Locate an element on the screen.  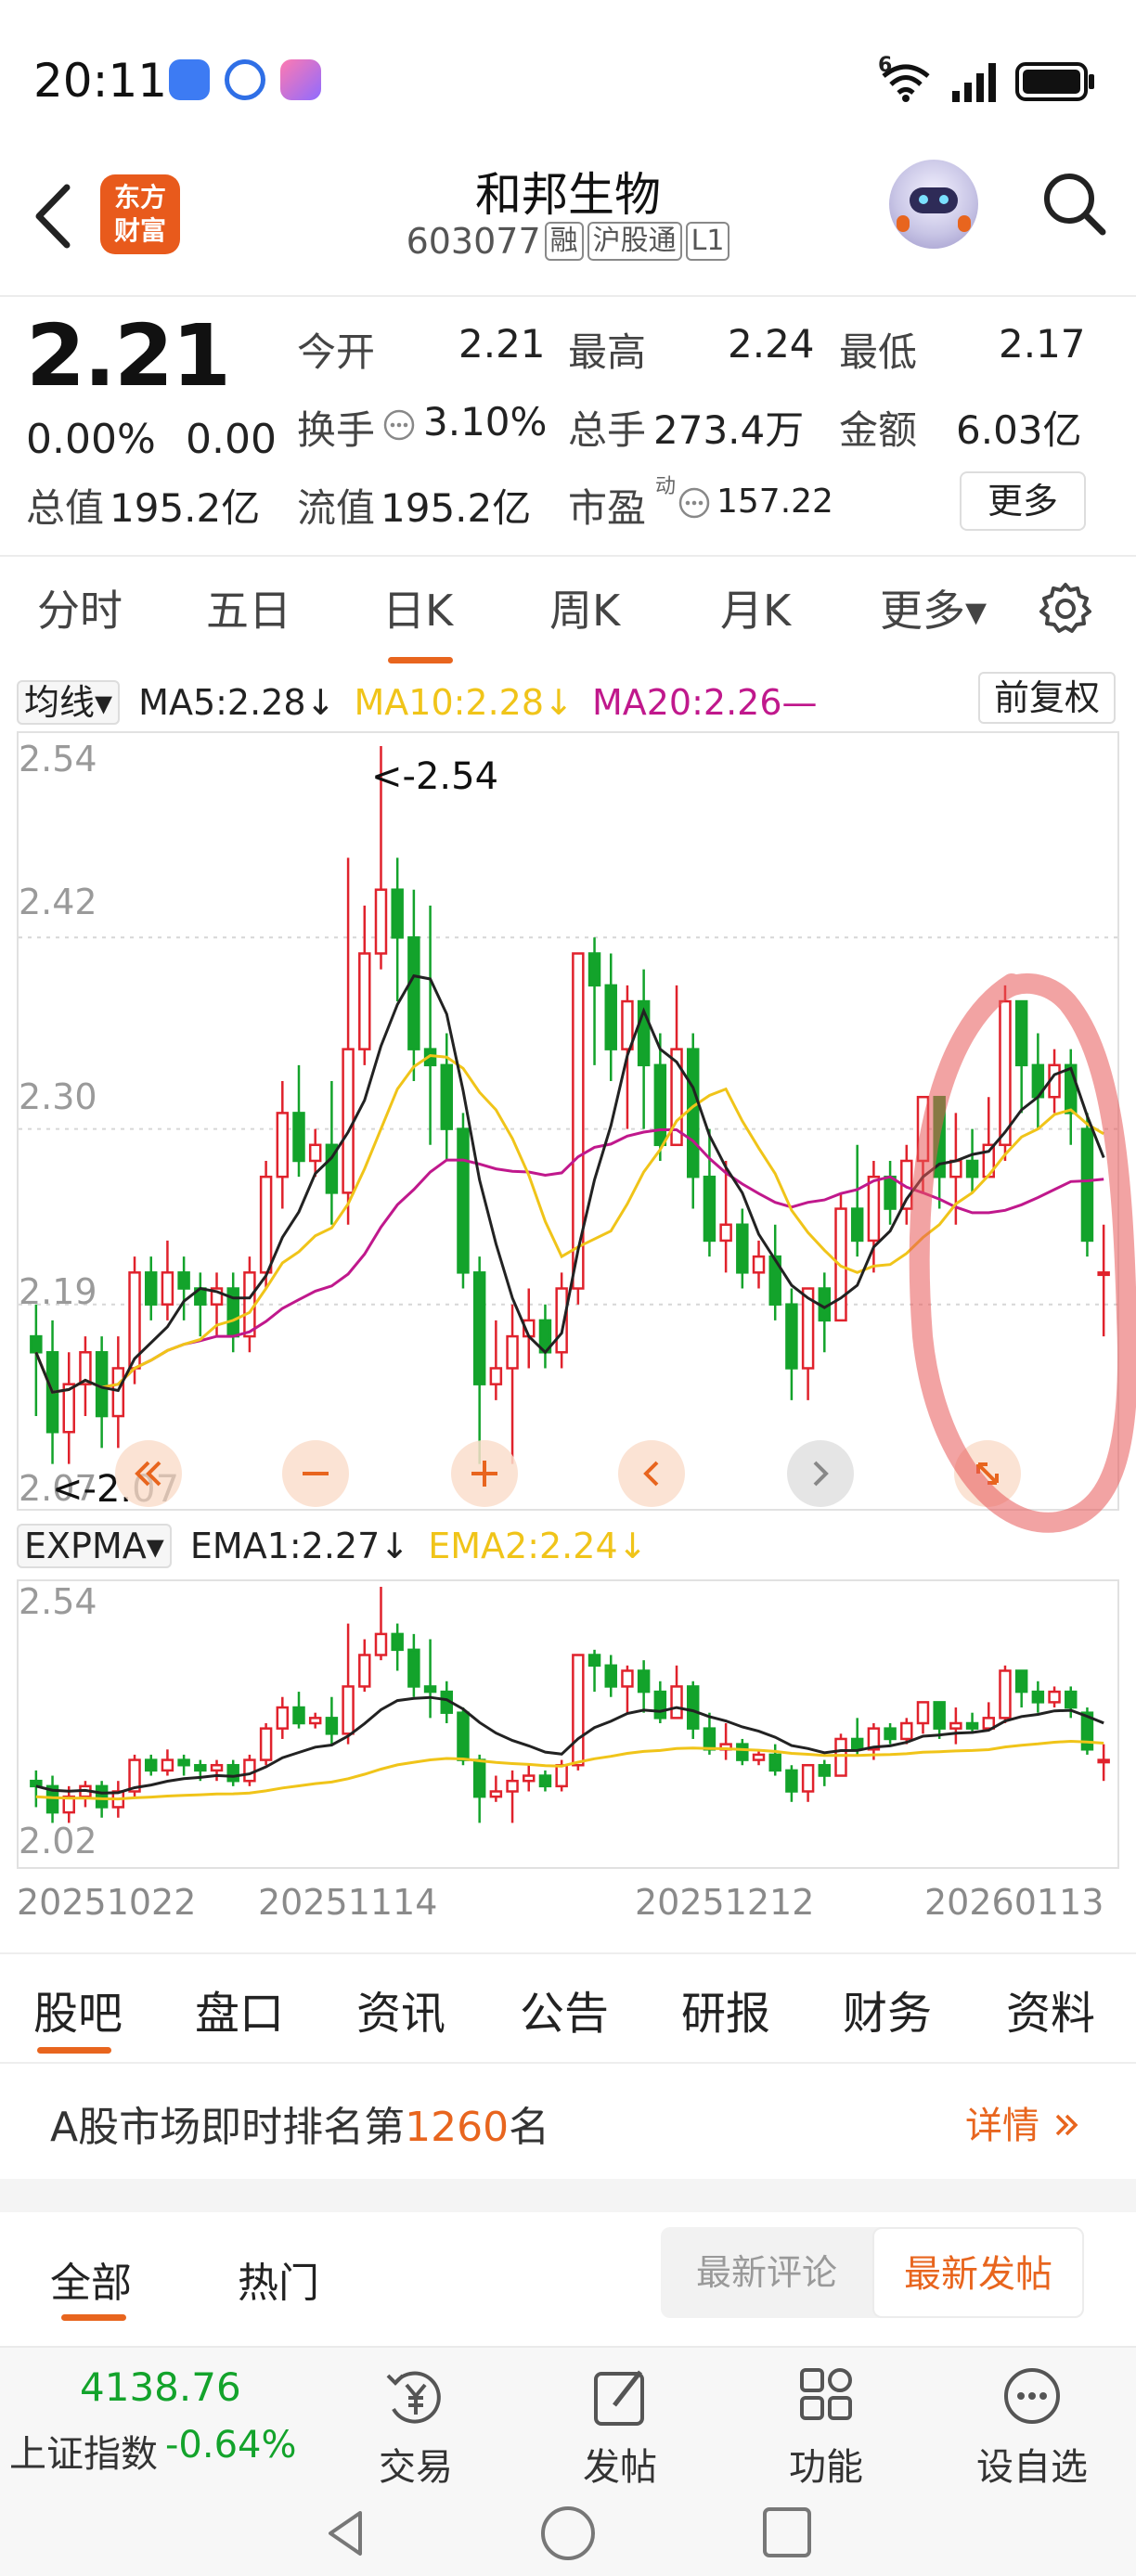
volume-label: 总手 is located at coordinates (607, 430).